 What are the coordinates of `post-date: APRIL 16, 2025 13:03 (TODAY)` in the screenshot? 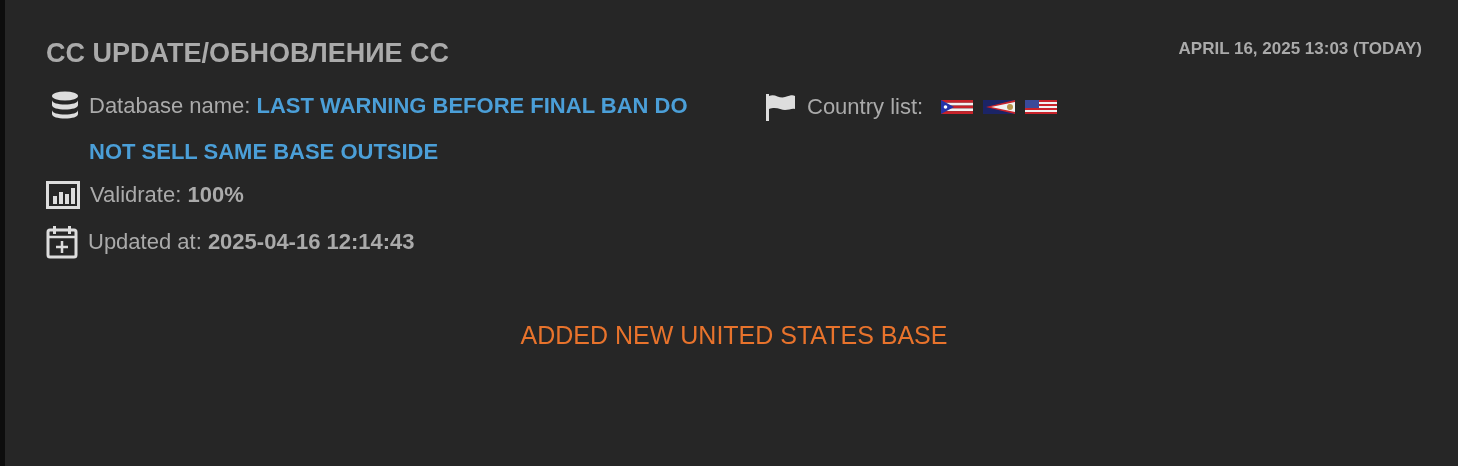 It's located at (1300, 49).